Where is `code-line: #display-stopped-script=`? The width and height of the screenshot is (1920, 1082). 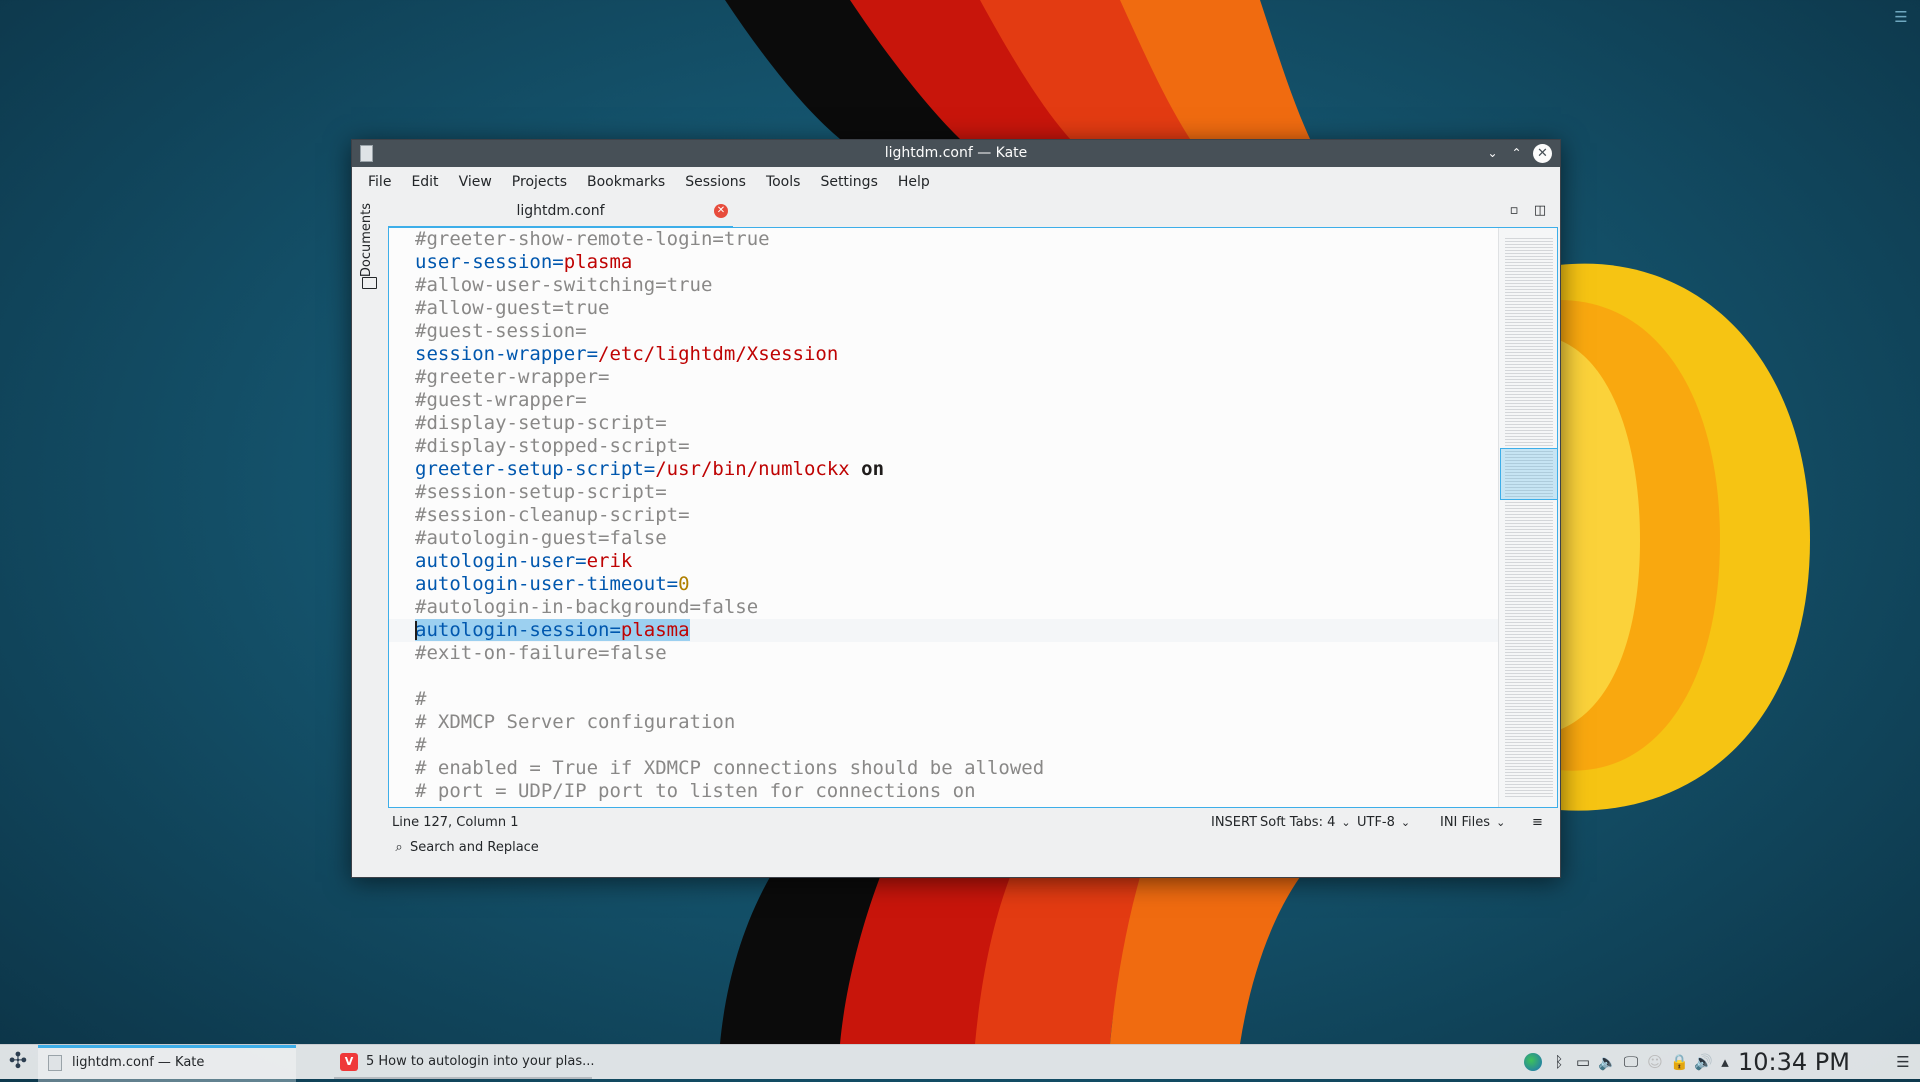
code-line: #display-stopped-script= is located at coordinates (944, 446).